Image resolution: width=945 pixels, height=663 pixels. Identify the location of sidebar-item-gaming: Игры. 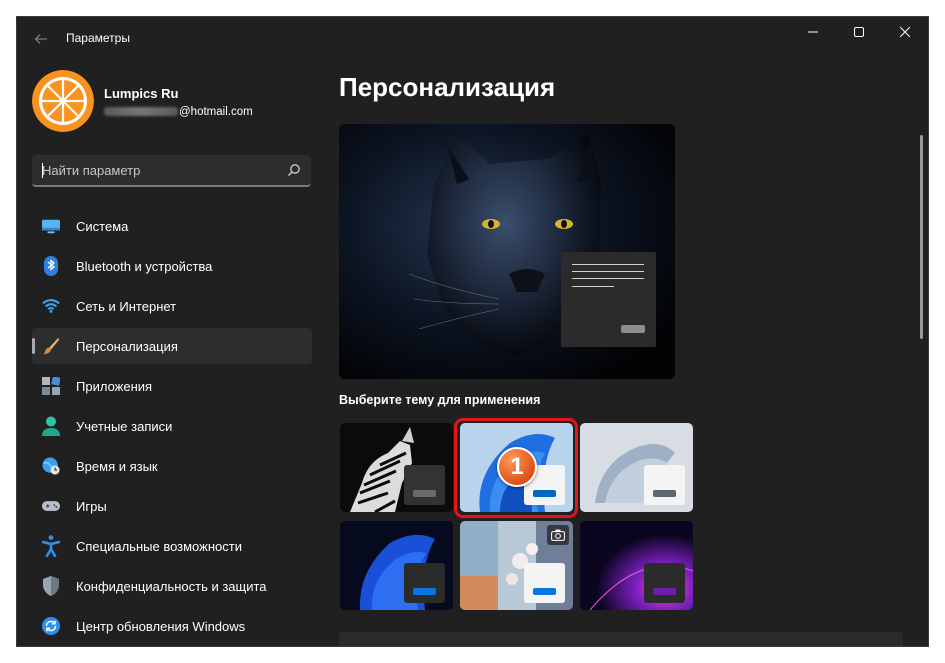
(172, 506).